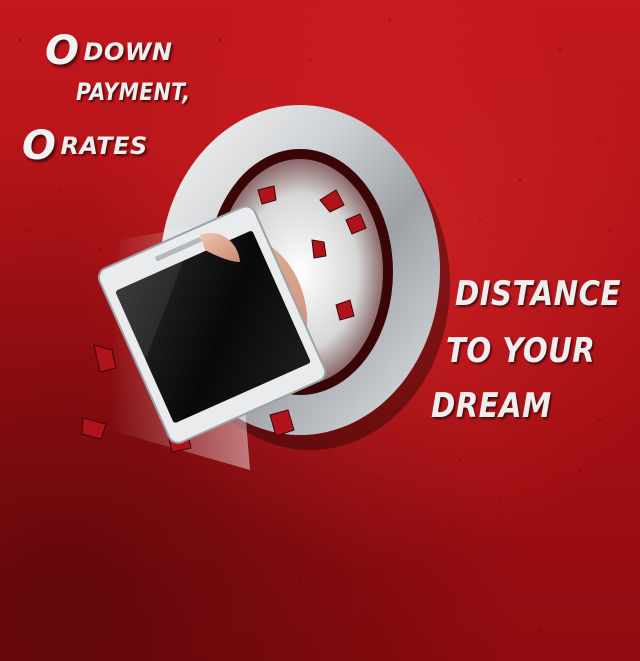 The height and width of the screenshot is (661, 640). I want to click on headline-word-rates: RATES, so click(104, 146).